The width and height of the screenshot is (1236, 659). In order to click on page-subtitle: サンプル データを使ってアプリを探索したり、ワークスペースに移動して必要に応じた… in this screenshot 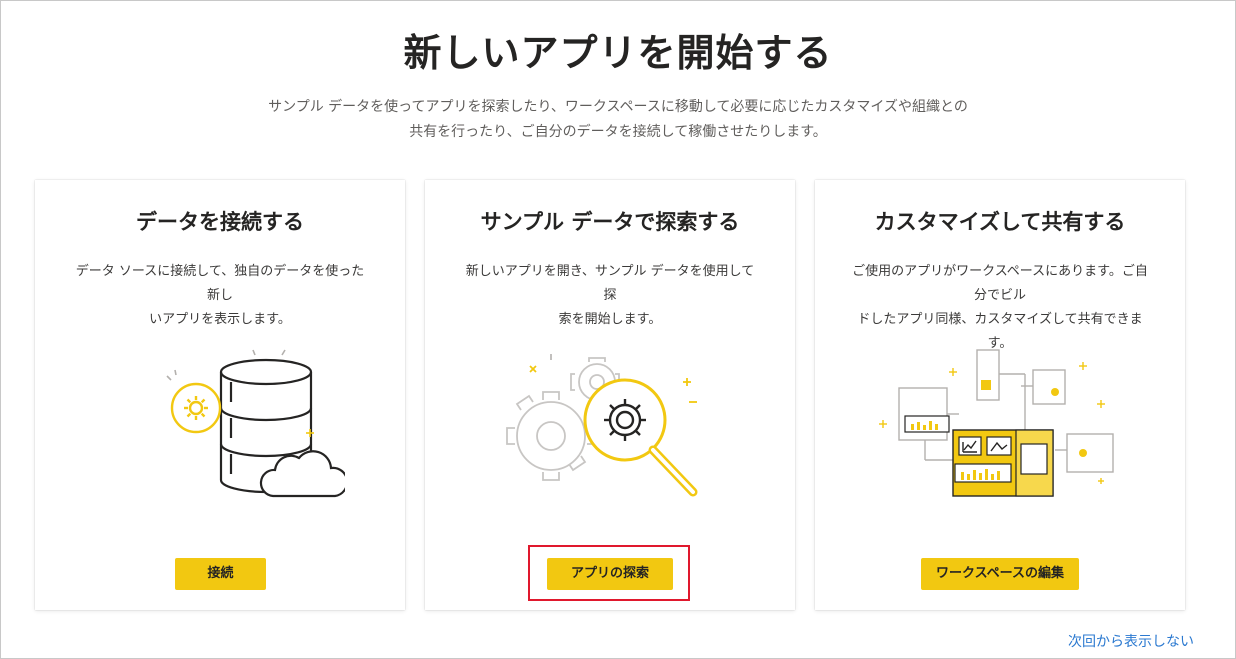, I will do `click(618, 120)`.